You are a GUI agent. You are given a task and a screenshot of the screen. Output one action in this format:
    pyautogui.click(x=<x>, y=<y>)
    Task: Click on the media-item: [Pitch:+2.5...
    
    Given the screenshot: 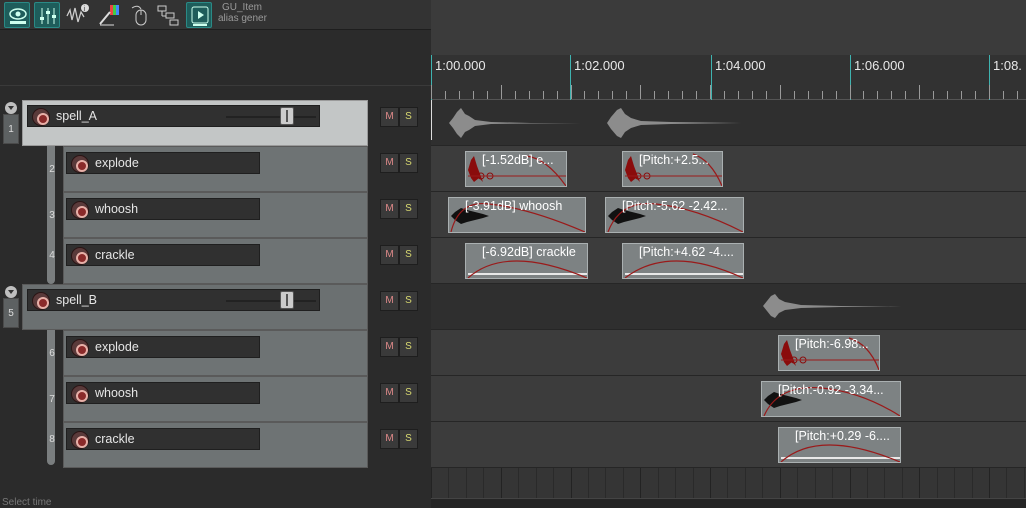 What is the action you would take?
    pyautogui.click(x=672, y=169)
    